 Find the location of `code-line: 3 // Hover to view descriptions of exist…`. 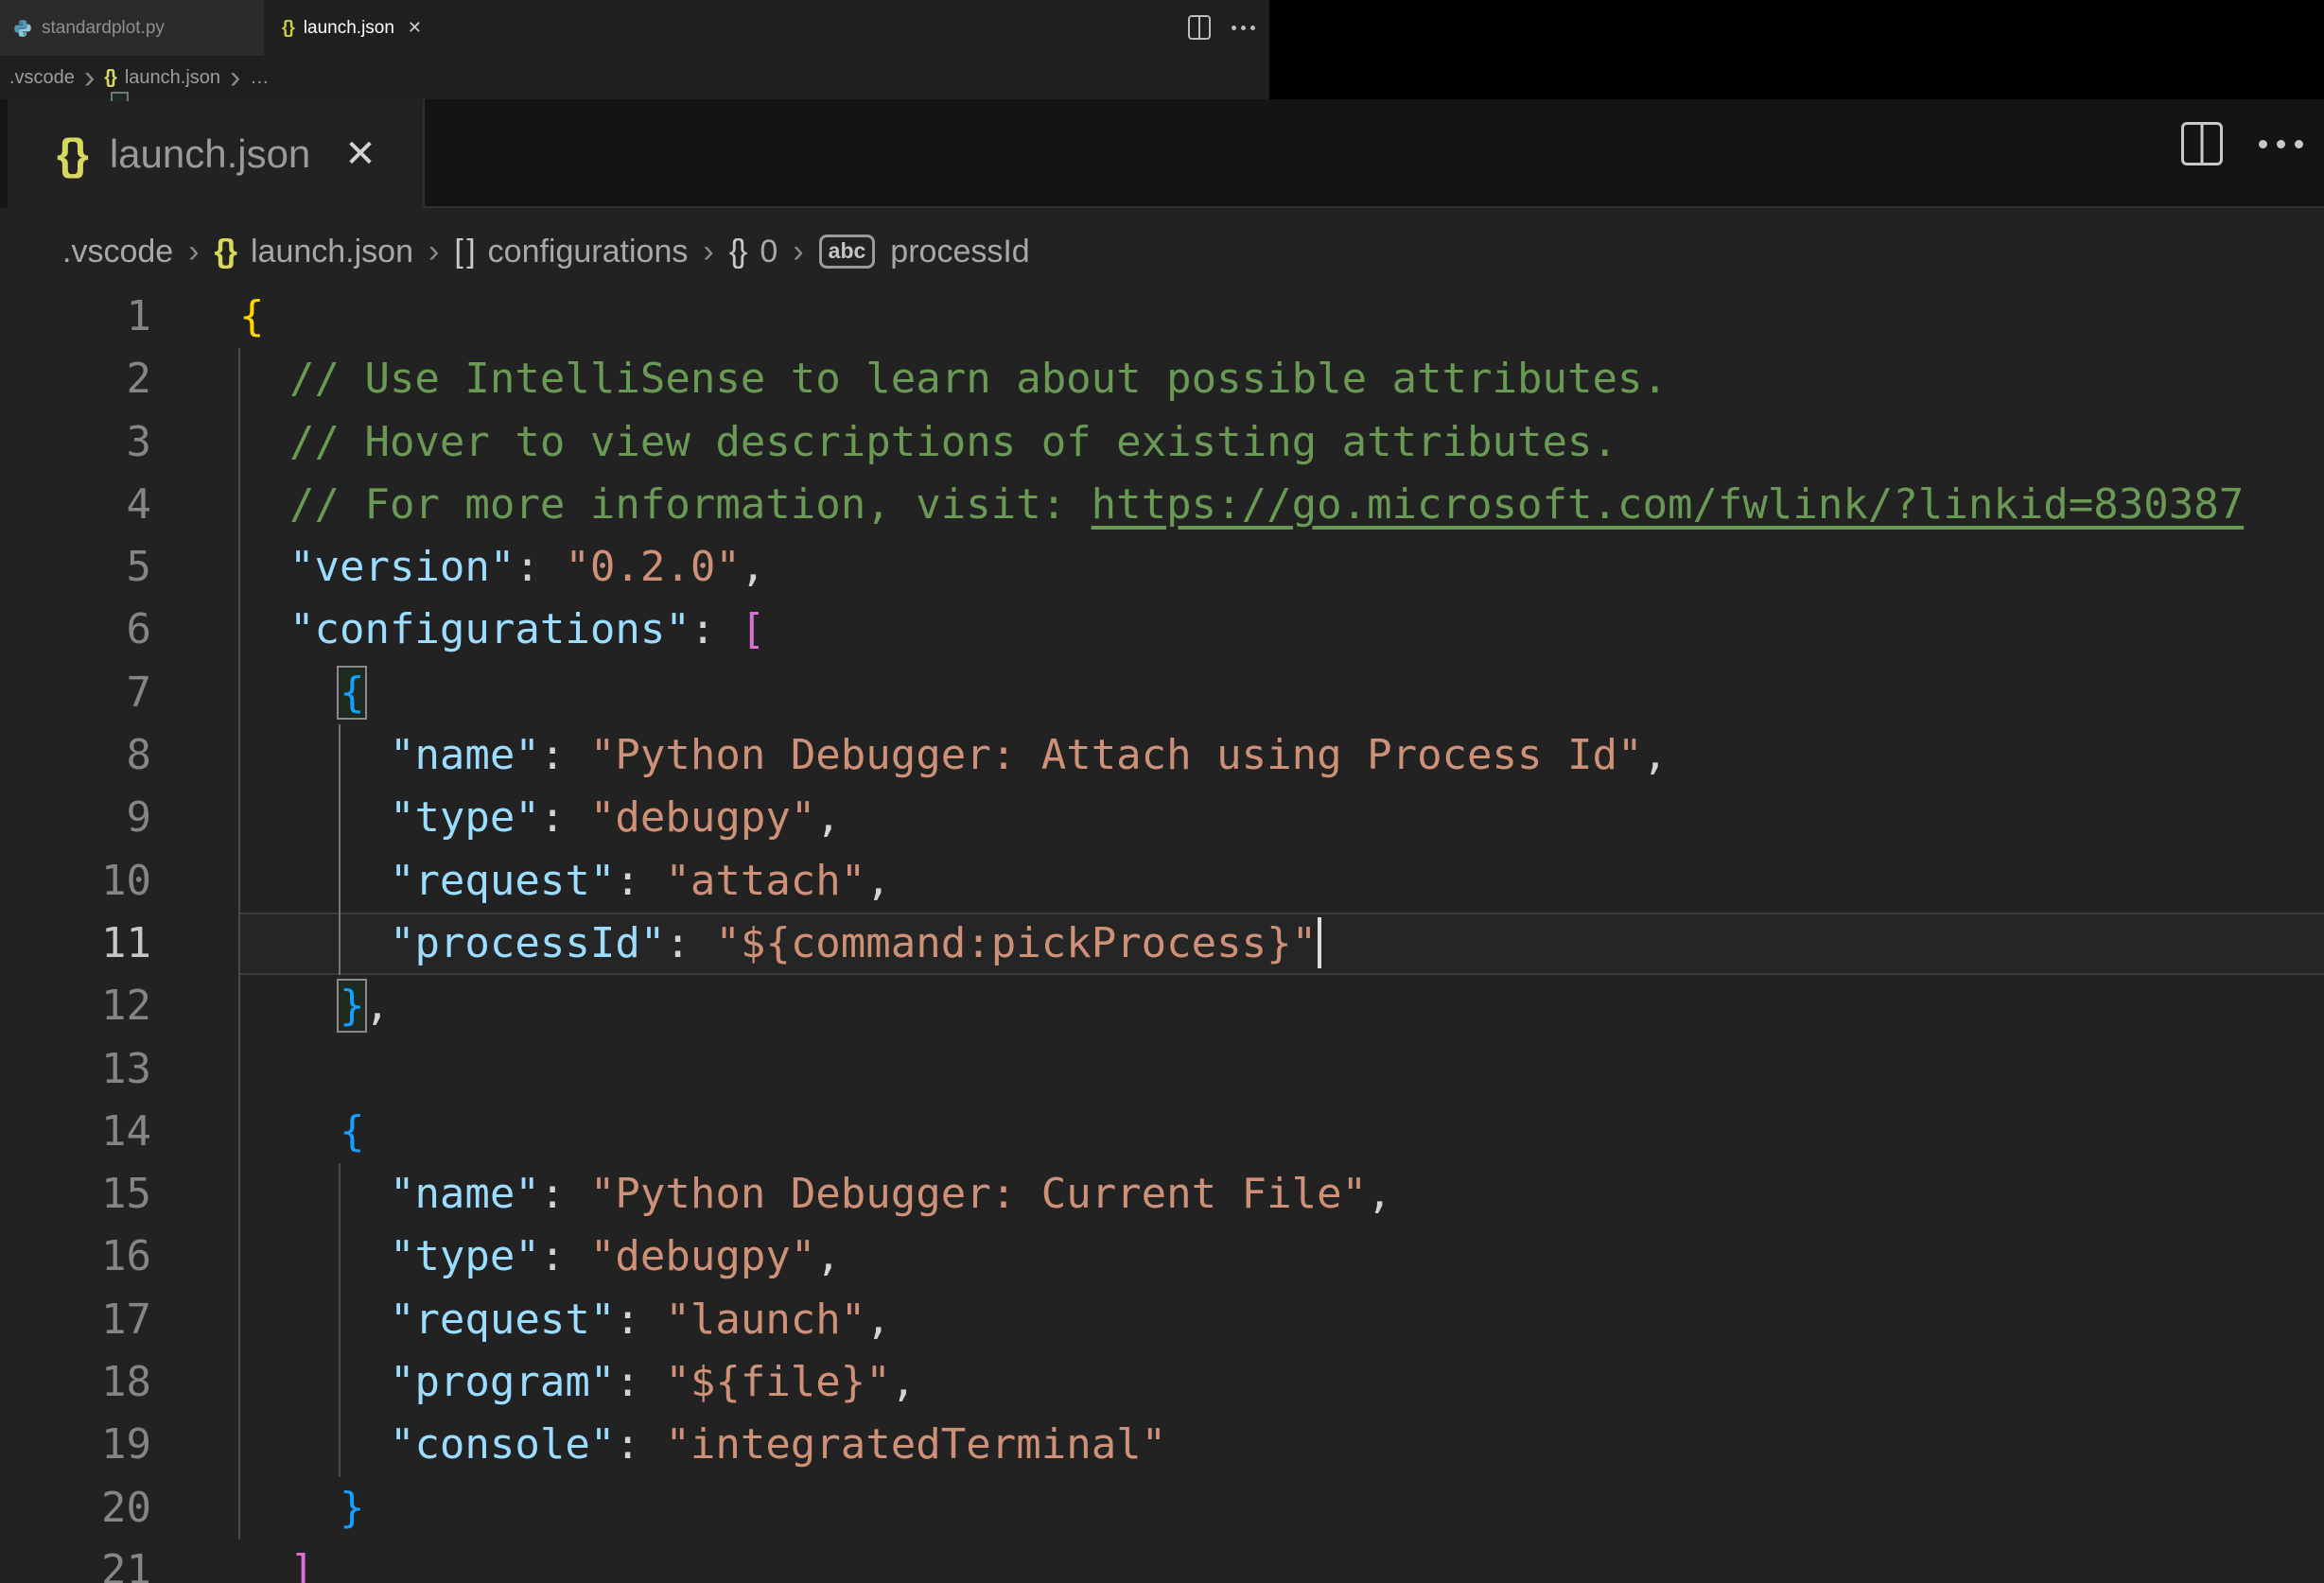

code-line: 3 // Hover to view descriptions of exist… is located at coordinates (1162, 442).